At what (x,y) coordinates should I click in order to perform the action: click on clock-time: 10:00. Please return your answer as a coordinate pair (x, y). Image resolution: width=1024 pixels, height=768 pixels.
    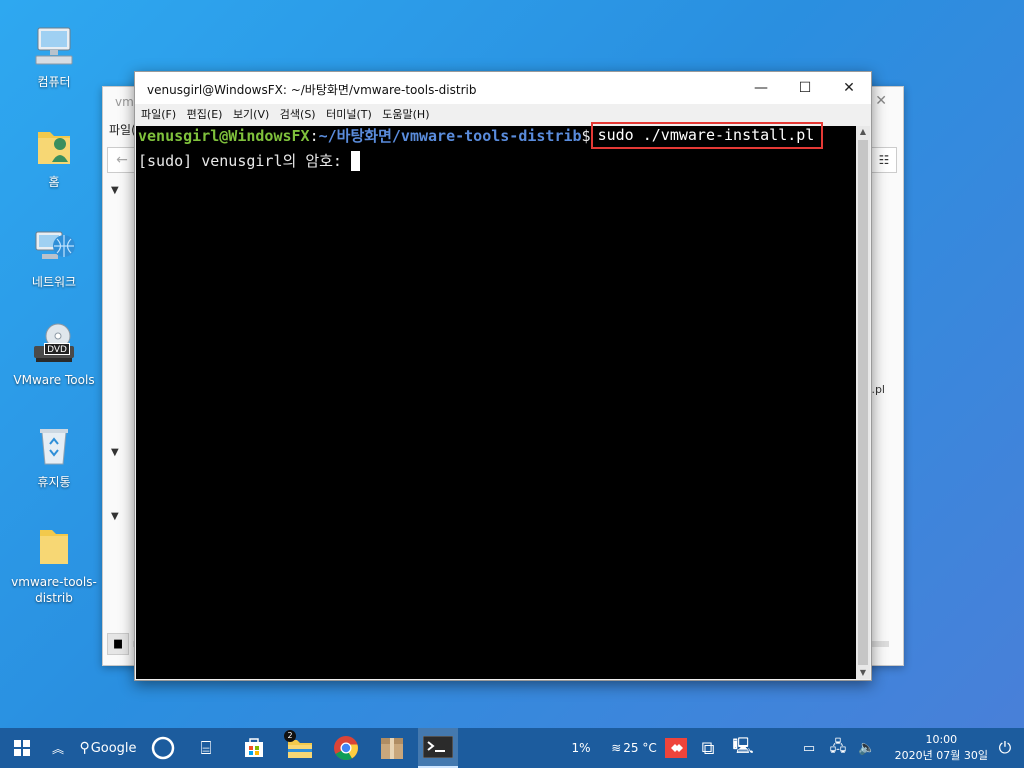
    Looking at the image, I should click on (941, 739).